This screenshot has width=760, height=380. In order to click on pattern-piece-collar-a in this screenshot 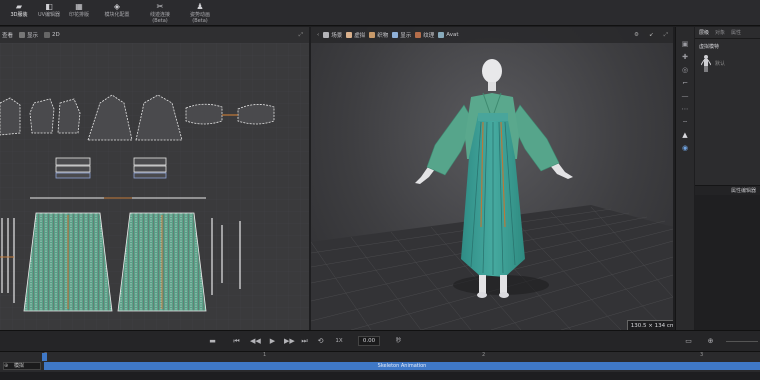, I will do `click(204, 114)`.